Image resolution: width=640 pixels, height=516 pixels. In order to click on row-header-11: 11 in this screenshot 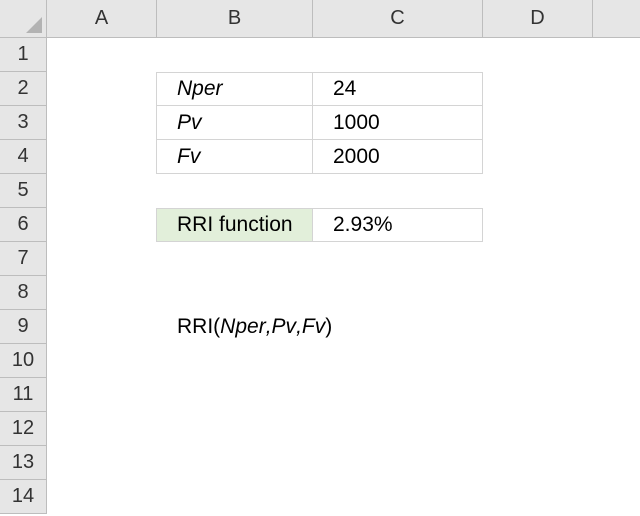, I will do `click(23, 395)`.